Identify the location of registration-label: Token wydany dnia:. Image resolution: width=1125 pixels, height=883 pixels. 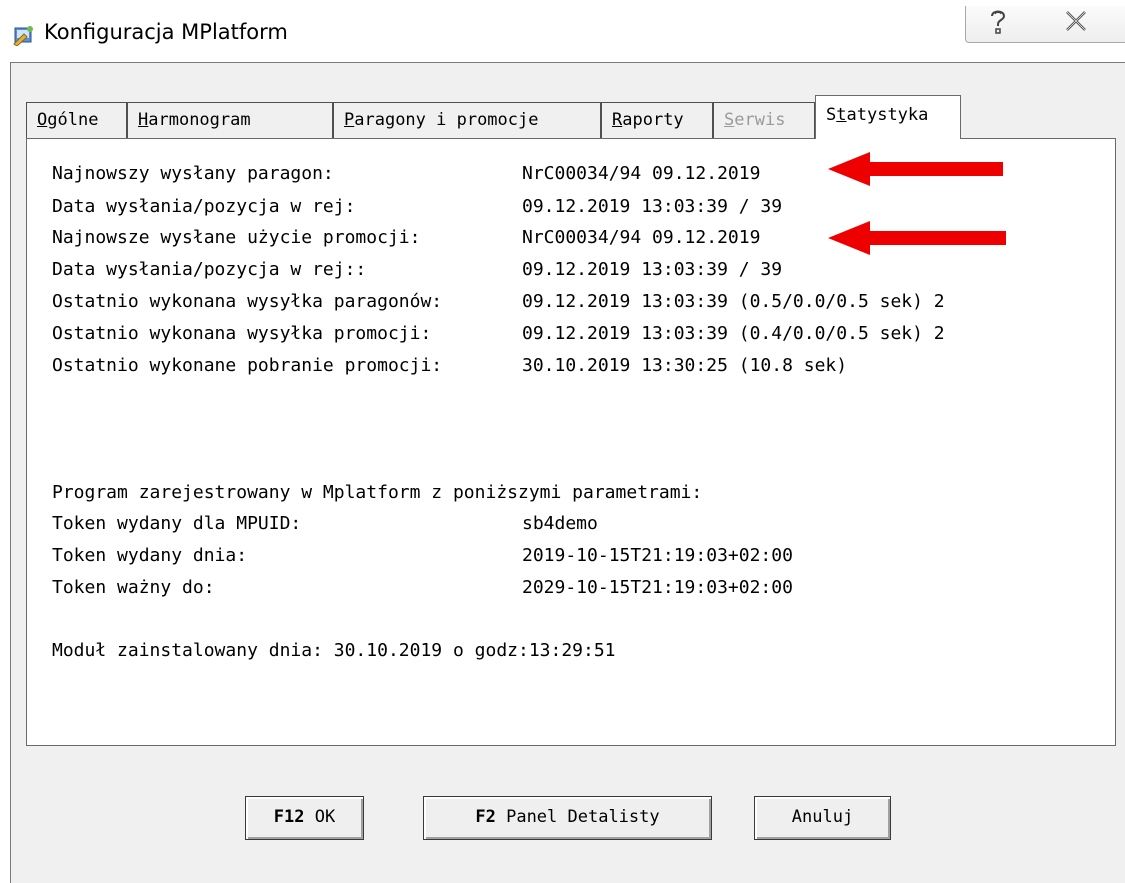
(150, 555).